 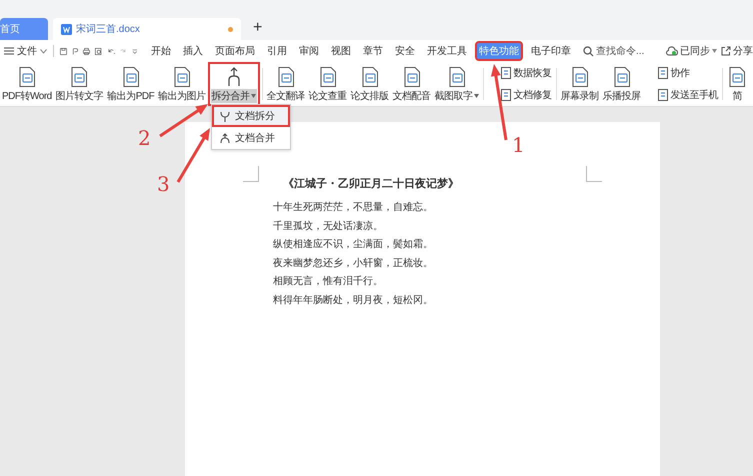 I want to click on share-button: 分享, so click(x=736, y=51).